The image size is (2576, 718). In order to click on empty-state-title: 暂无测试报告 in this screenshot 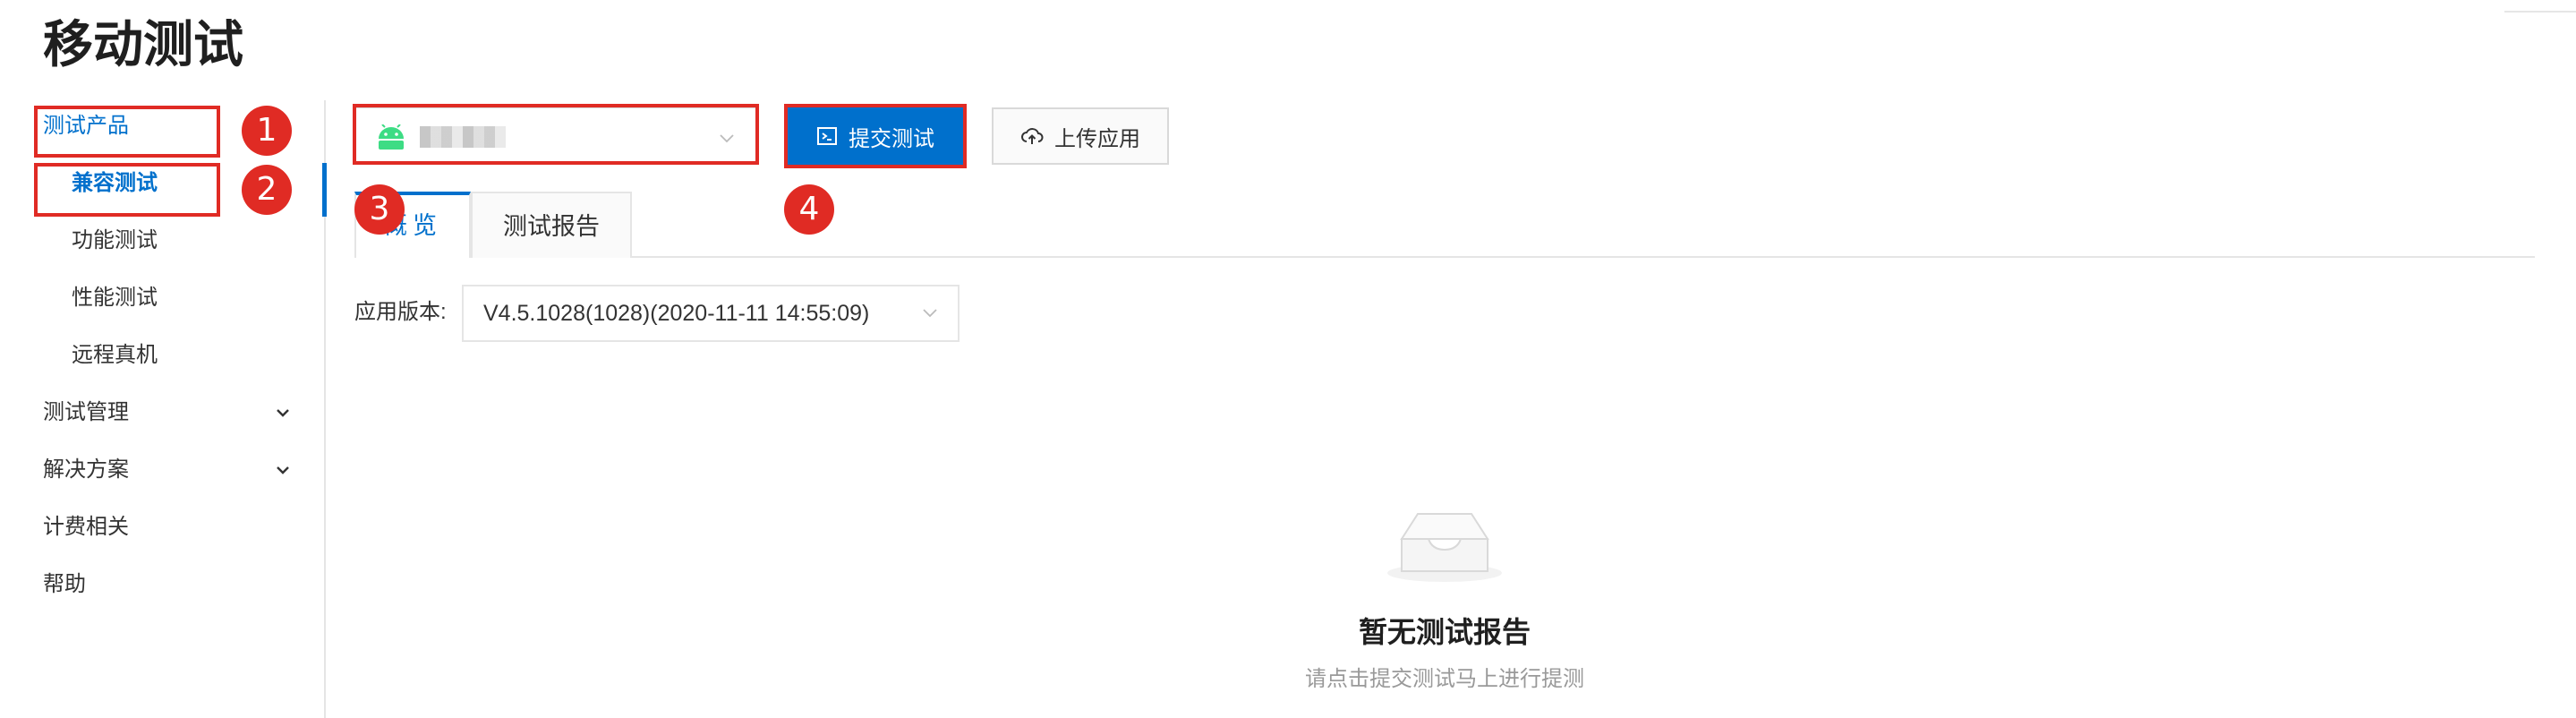, I will do `click(1444, 632)`.